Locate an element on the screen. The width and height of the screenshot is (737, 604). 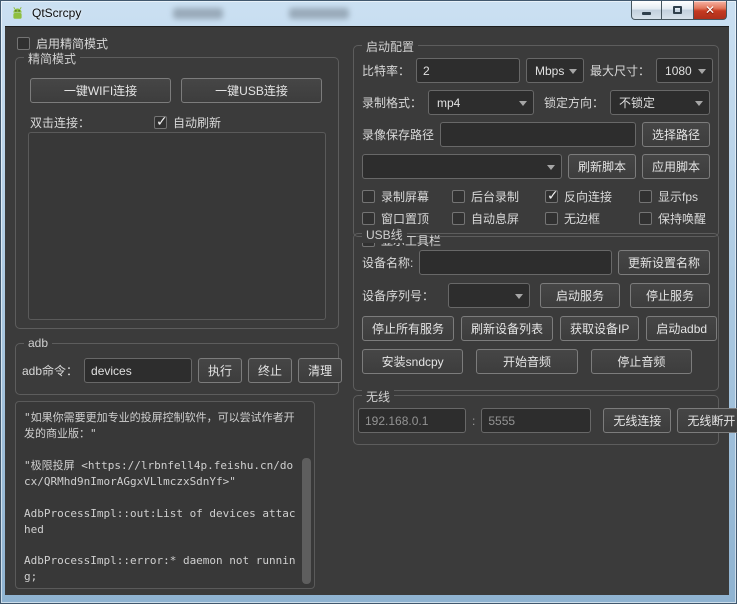
maximize-button is located at coordinates (677, 10).